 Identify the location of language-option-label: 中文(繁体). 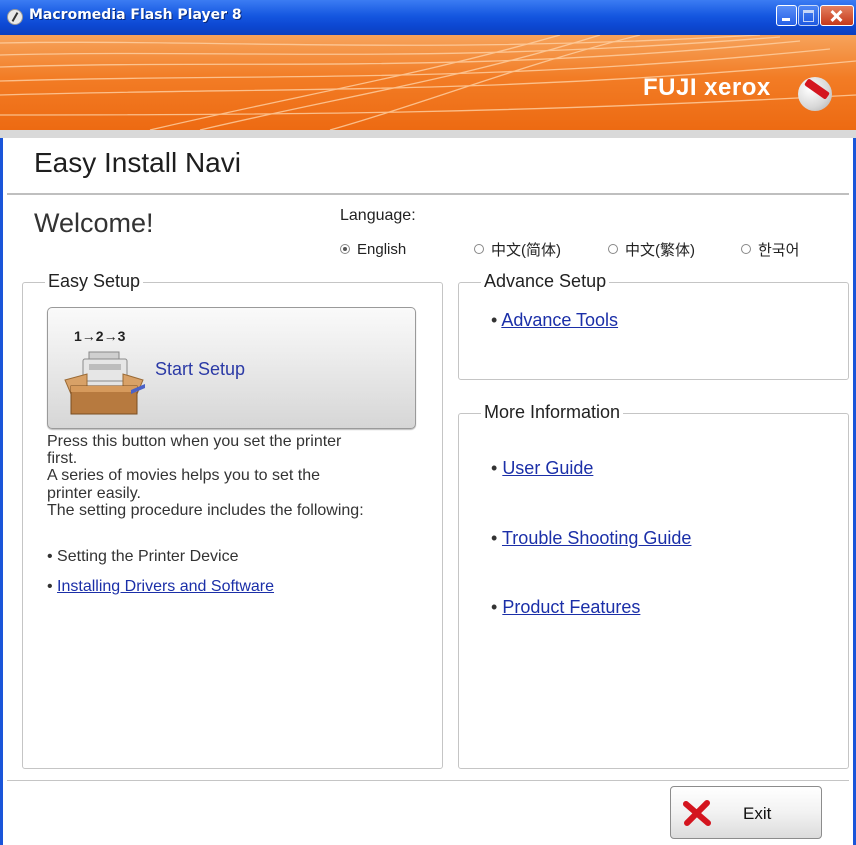
(660, 250).